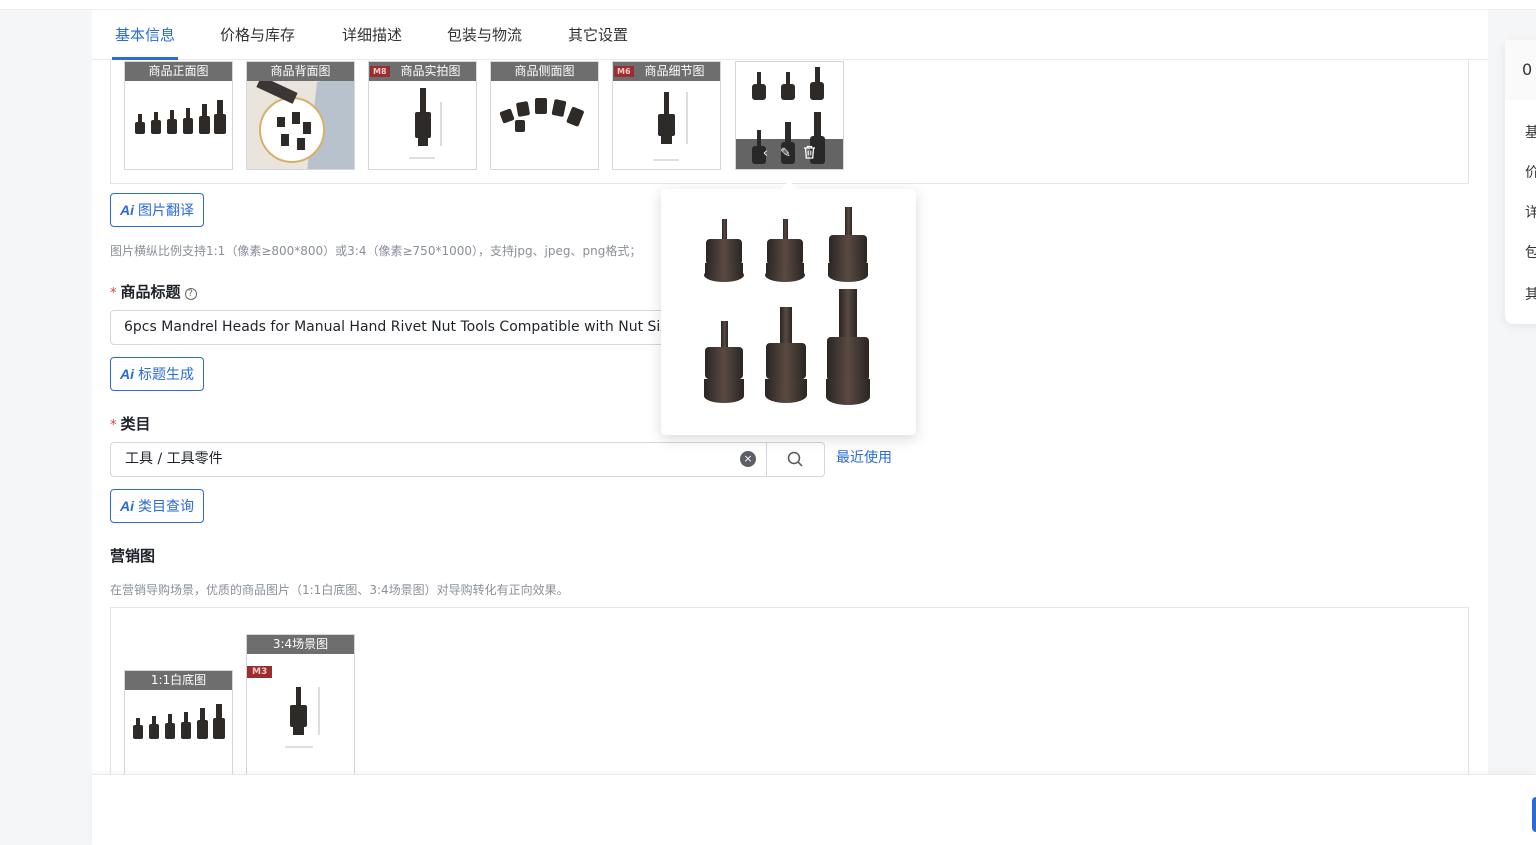  What do you see at coordinates (190, 294) in the screenshot?
I see `help-icon: ?` at bounding box center [190, 294].